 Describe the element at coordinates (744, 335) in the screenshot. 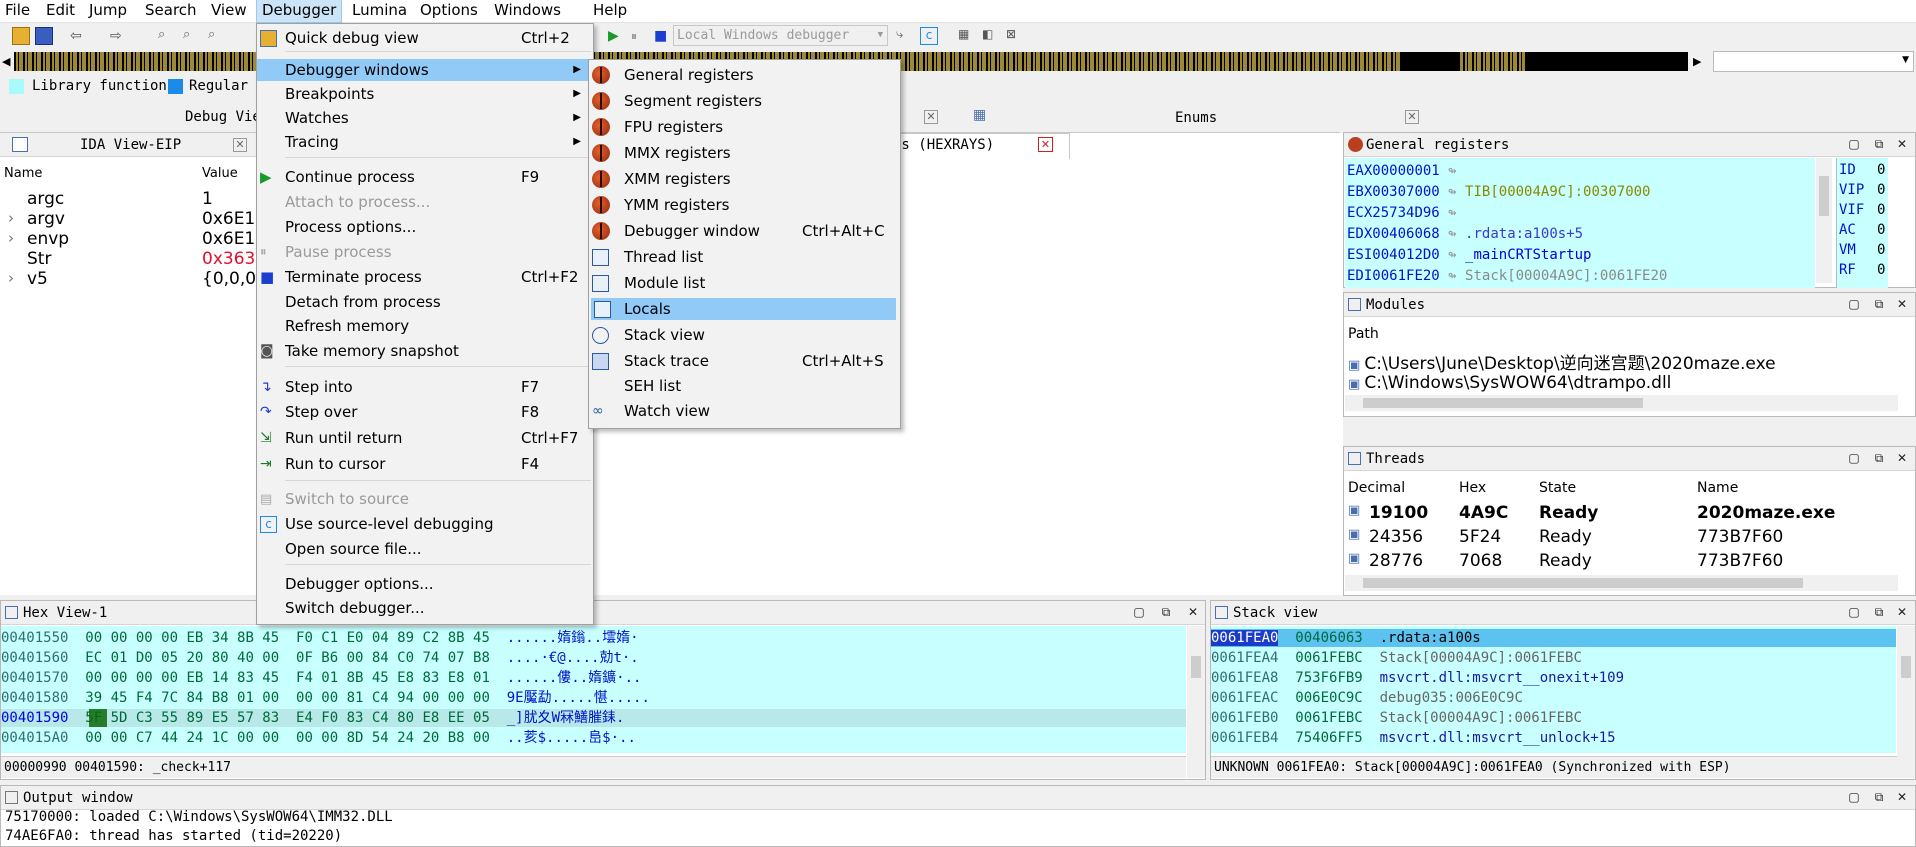

I see `menu-item-stack-view: Stack view` at that location.